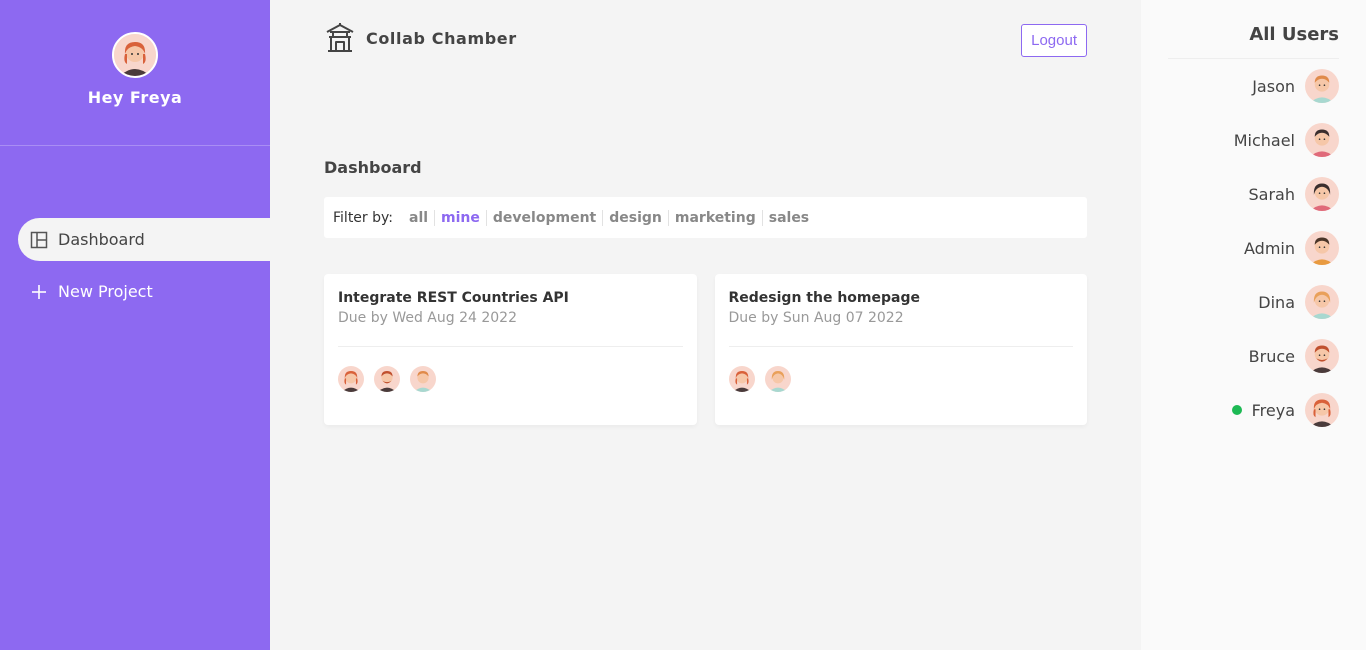 The height and width of the screenshot is (650, 1366). I want to click on user-name: Dina, so click(1276, 302).